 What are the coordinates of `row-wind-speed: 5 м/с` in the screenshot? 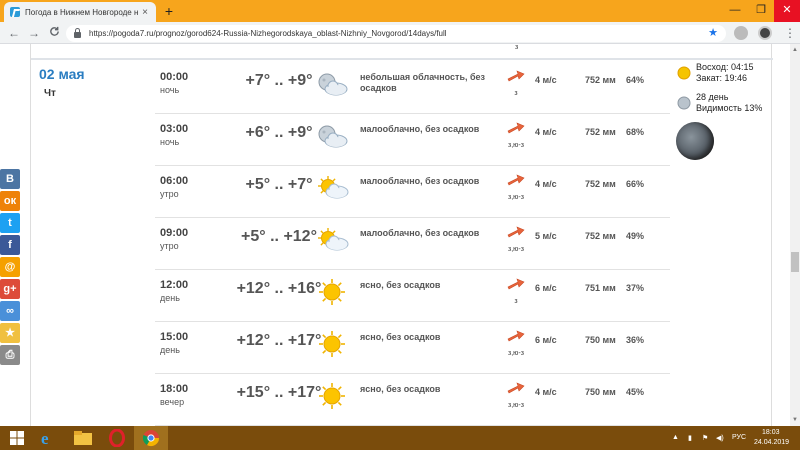 It's located at (546, 236).